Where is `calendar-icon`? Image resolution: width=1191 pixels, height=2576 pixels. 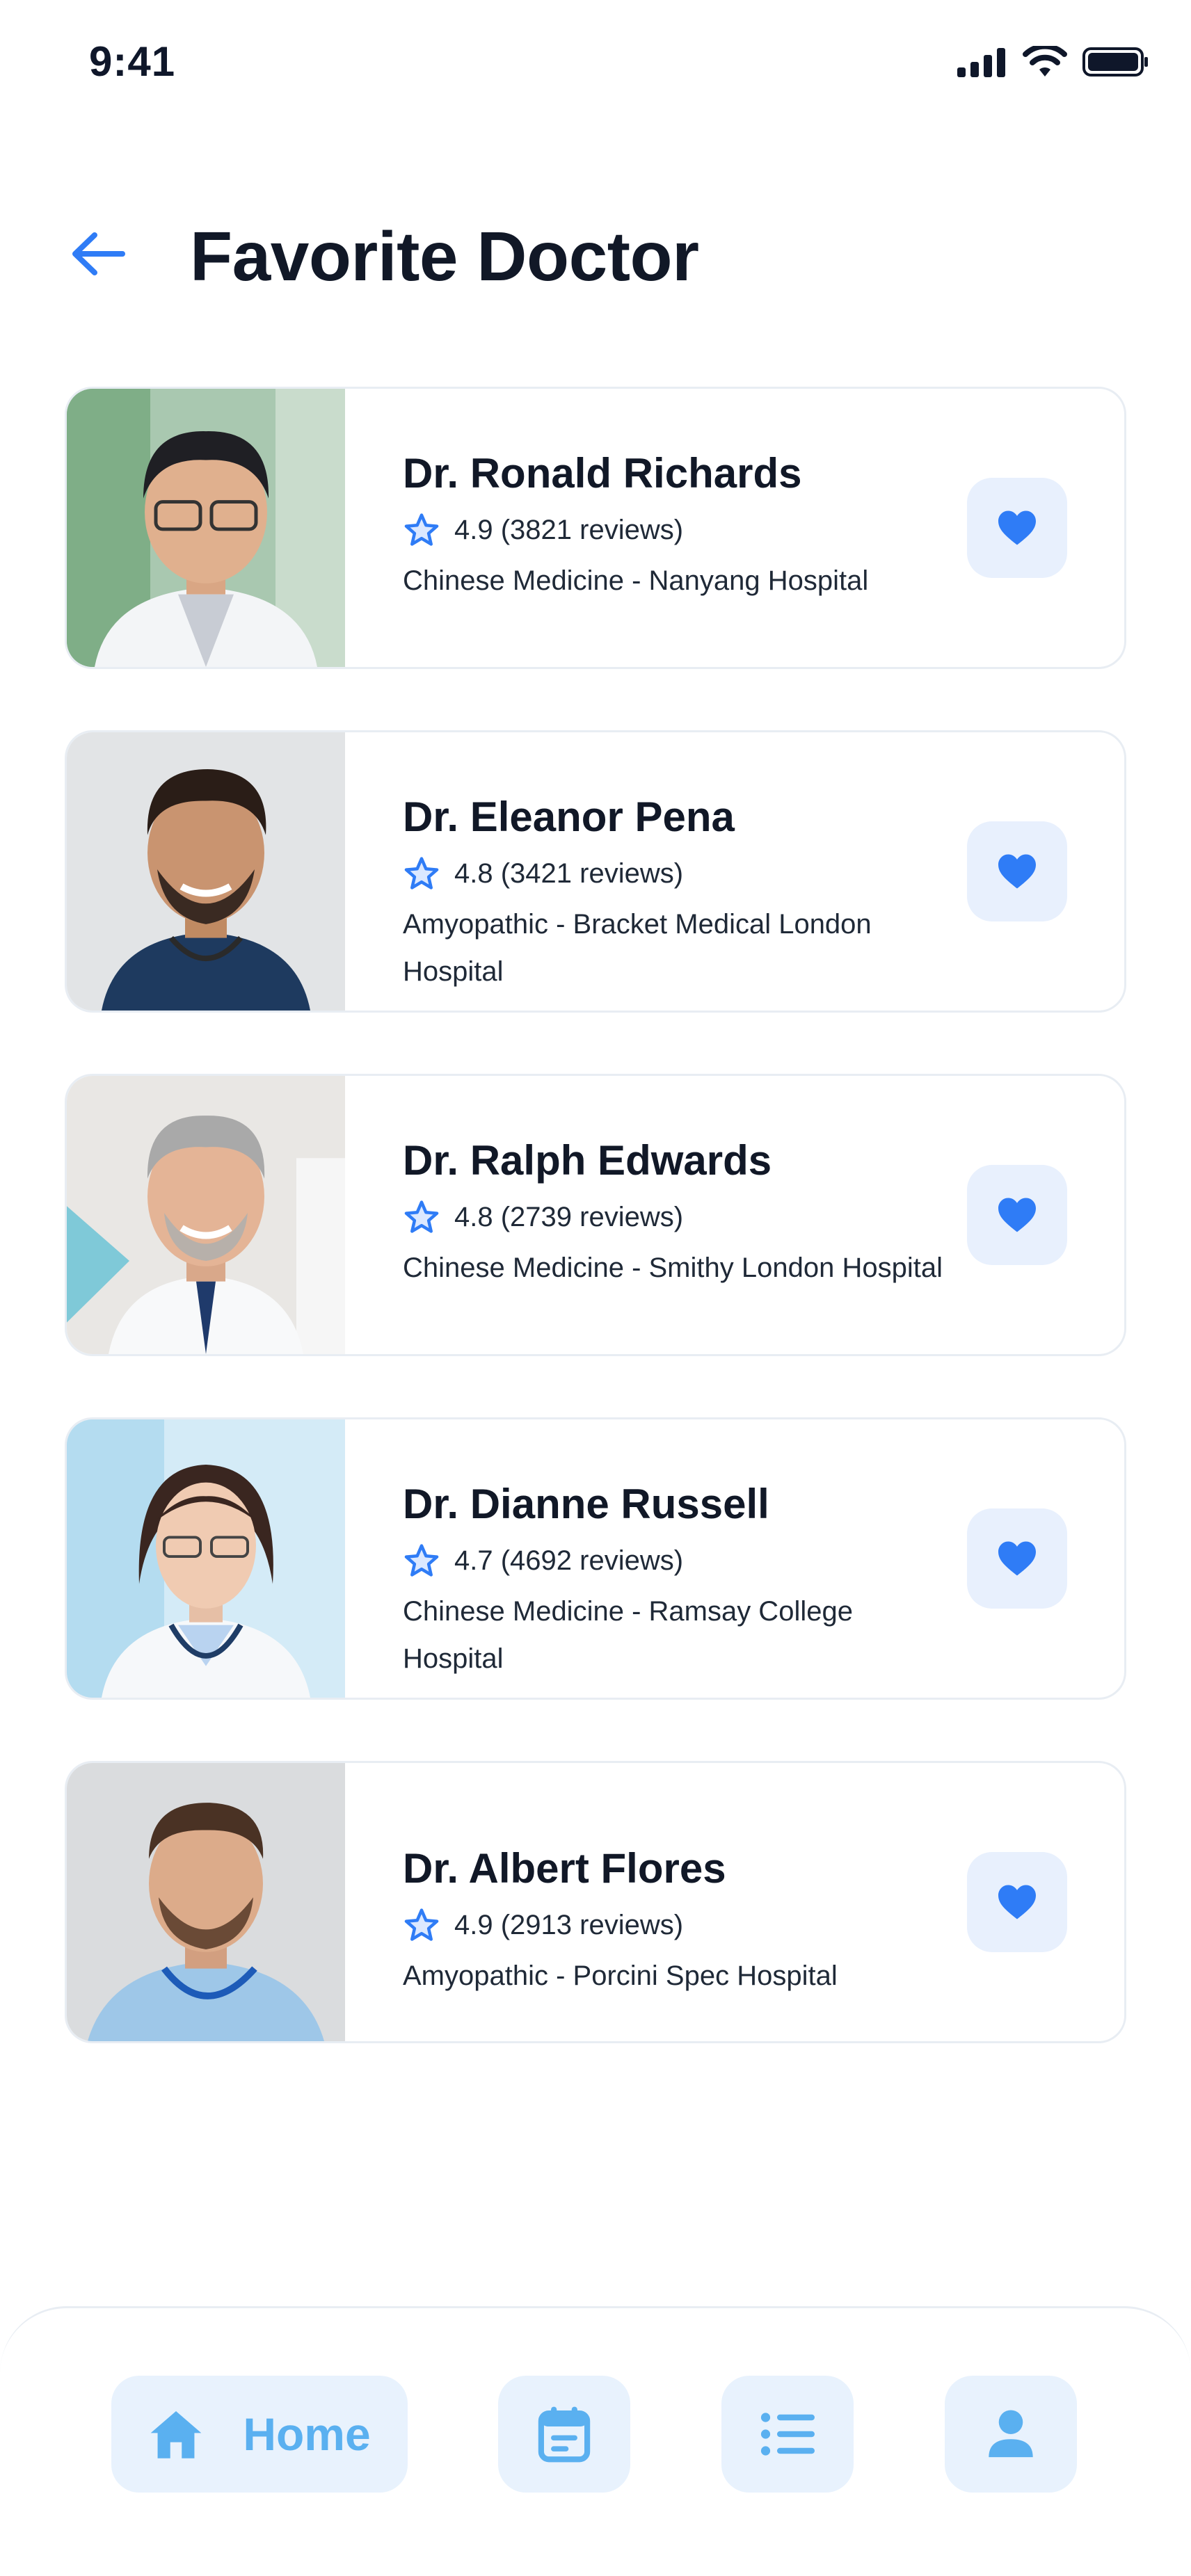
calendar-icon is located at coordinates (564, 2434).